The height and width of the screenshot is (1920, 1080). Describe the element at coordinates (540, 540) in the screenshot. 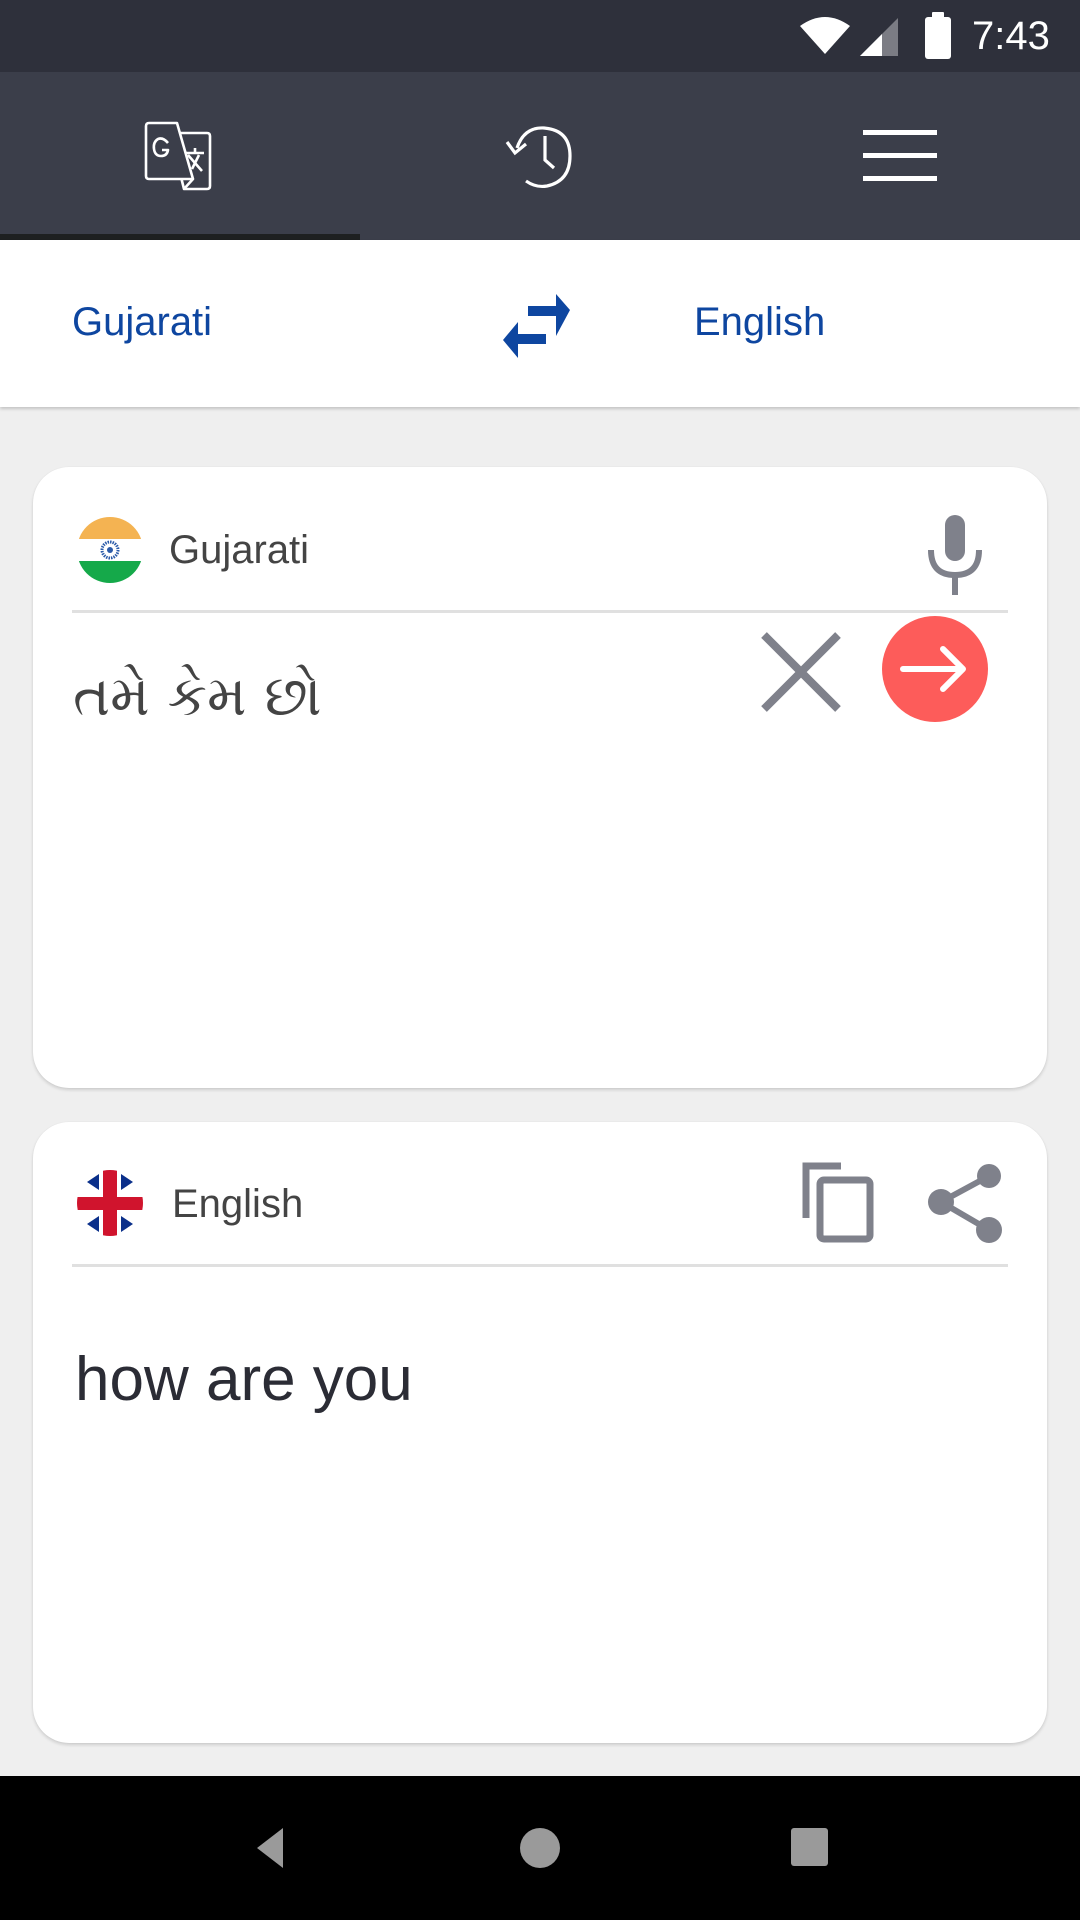

I see `source-card-header: Gujarati` at that location.